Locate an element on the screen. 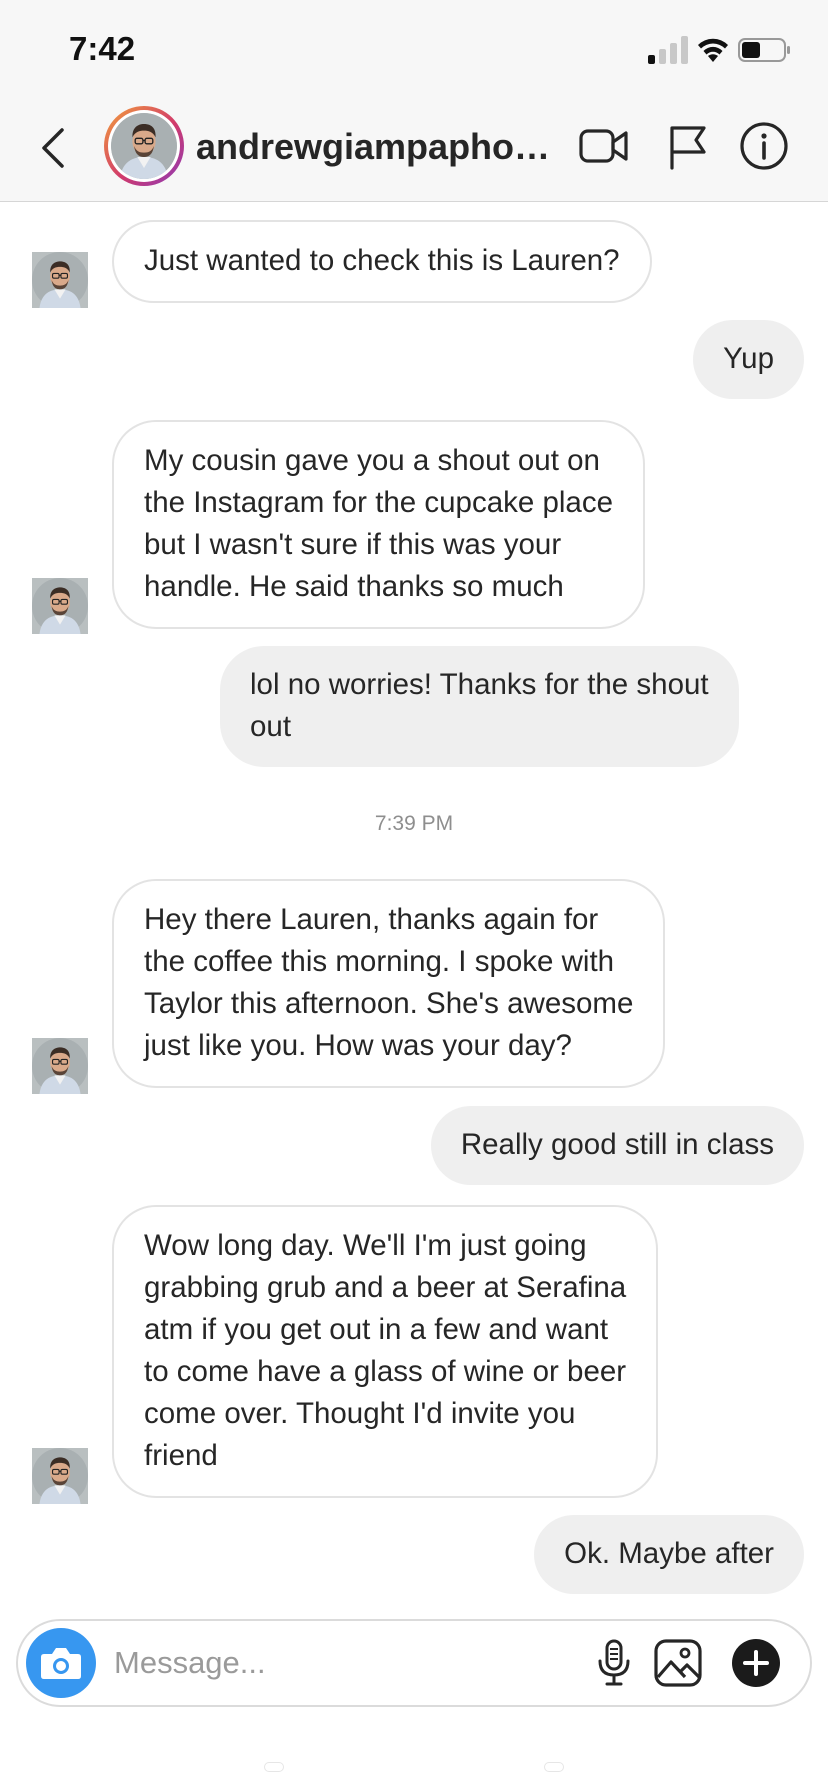 Image resolution: width=828 pixels, height=1792 pixels. status-icons is located at coordinates (723, 50).